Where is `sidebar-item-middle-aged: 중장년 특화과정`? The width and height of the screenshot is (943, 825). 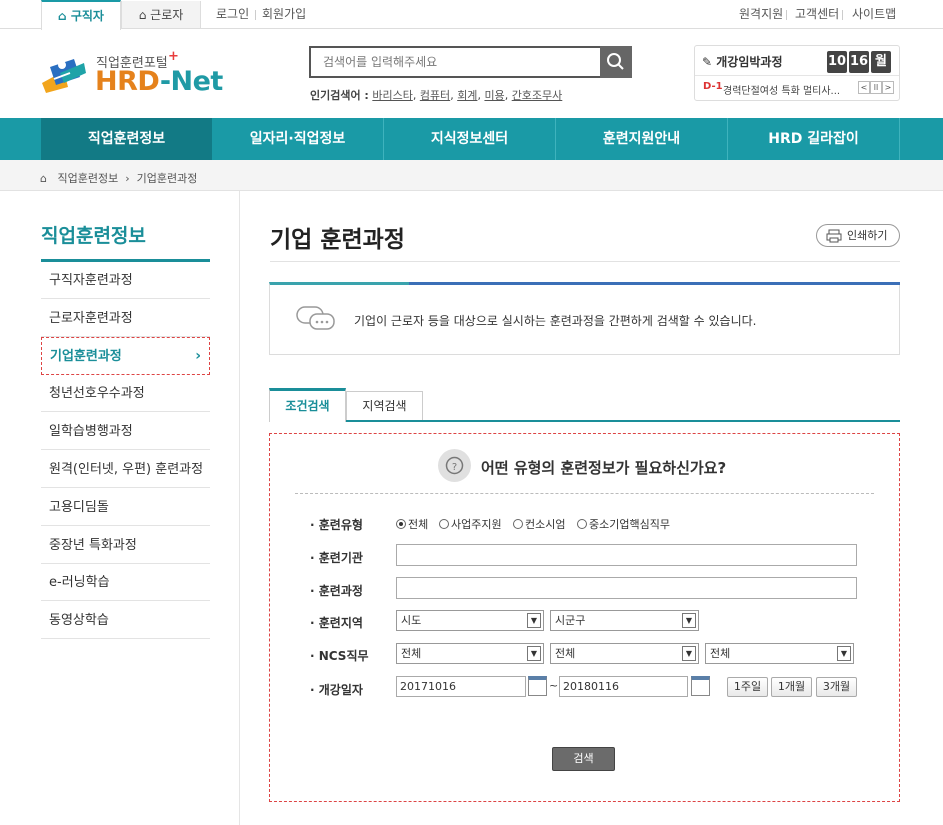
sidebar-item-middle-aged: 중장년 특화과정 is located at coordinates (125, 545).